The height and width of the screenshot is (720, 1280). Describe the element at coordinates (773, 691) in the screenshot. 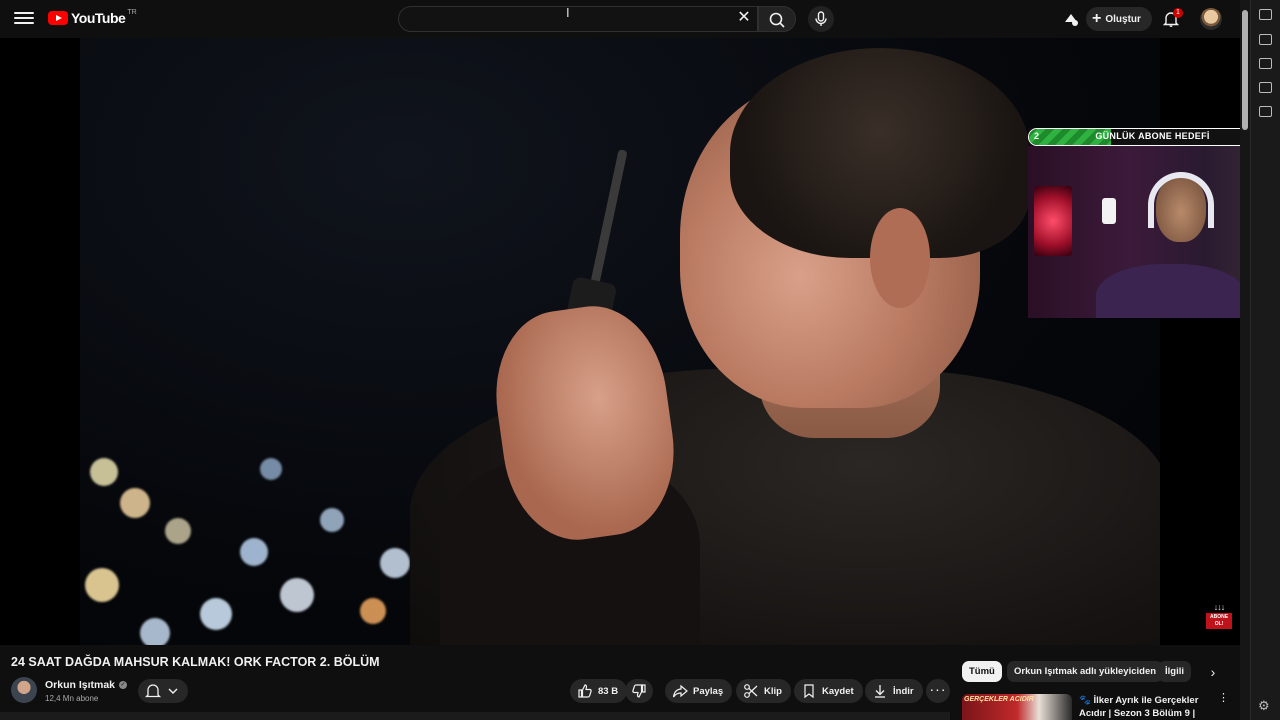

I see `clip-label: Klip` at that location.